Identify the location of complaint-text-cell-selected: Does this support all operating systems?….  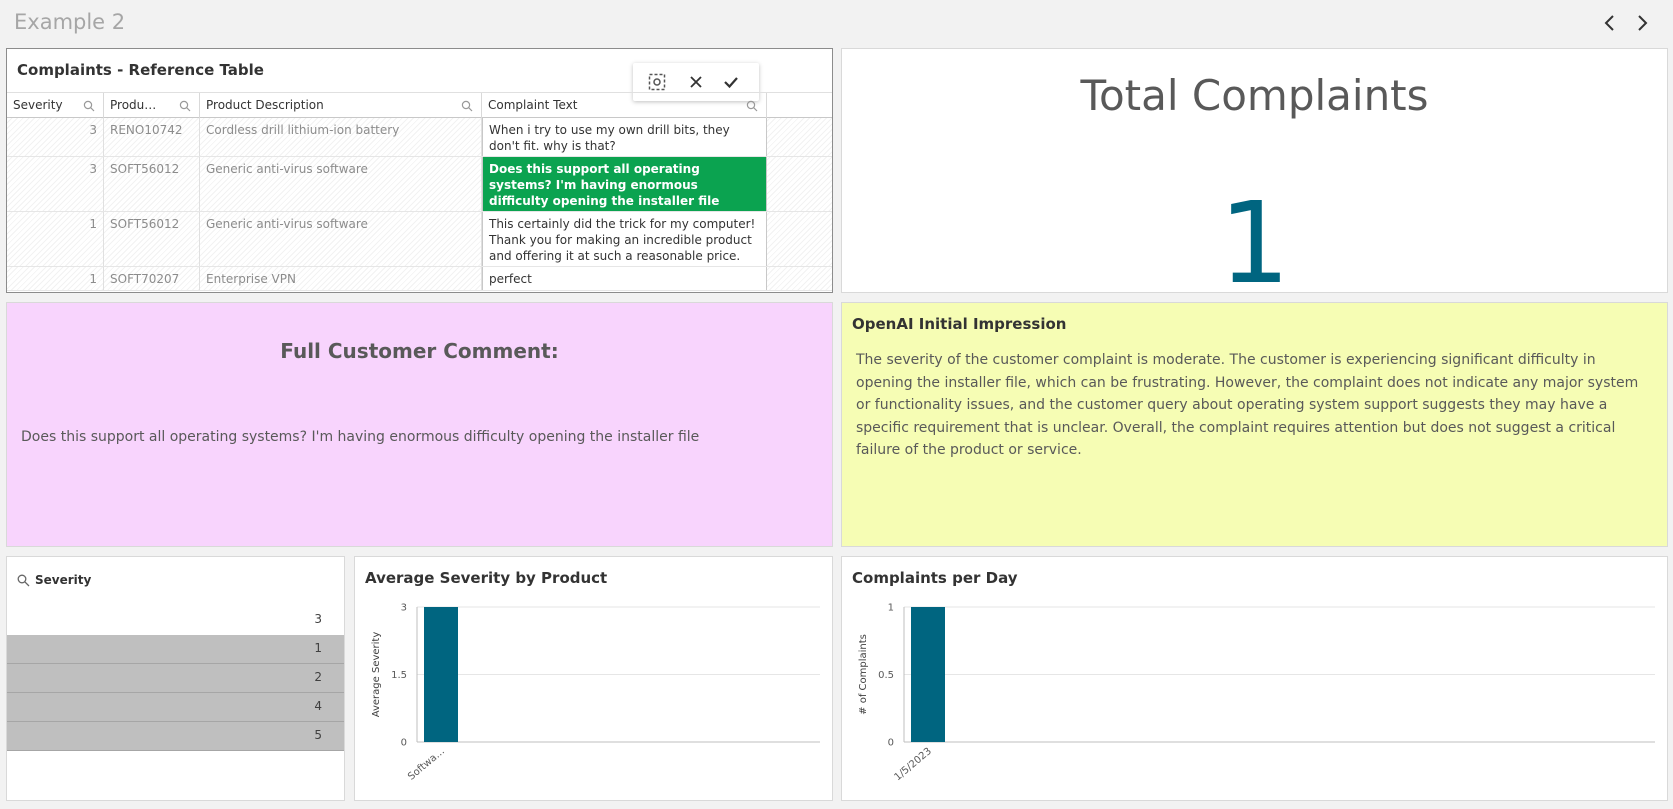
(624, 184).